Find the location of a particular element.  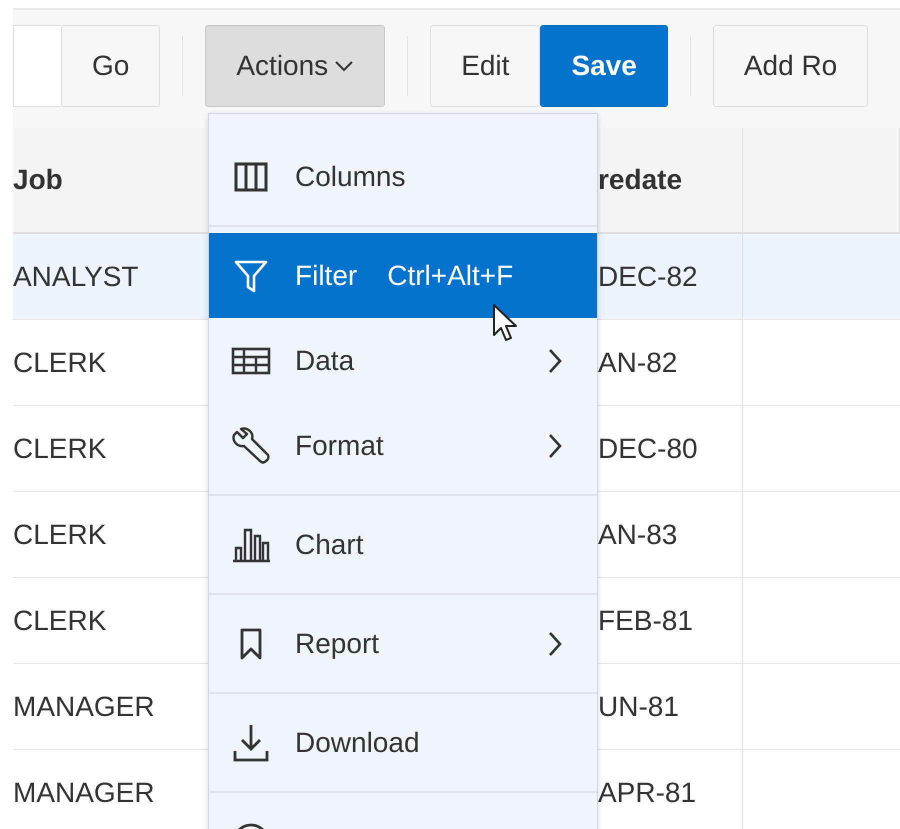

menu-item-label: Columns is located at coordinates (350, 176).